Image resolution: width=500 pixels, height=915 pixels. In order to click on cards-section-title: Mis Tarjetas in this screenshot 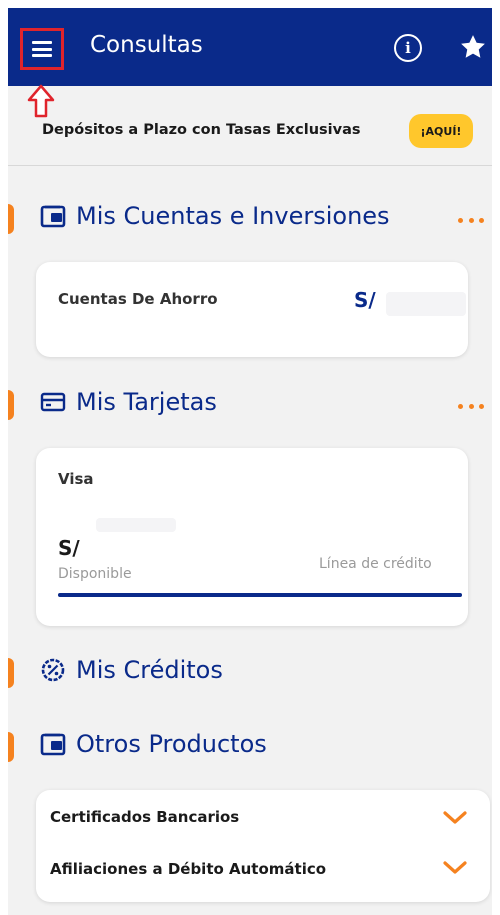, I will do `click(146, 402)`.